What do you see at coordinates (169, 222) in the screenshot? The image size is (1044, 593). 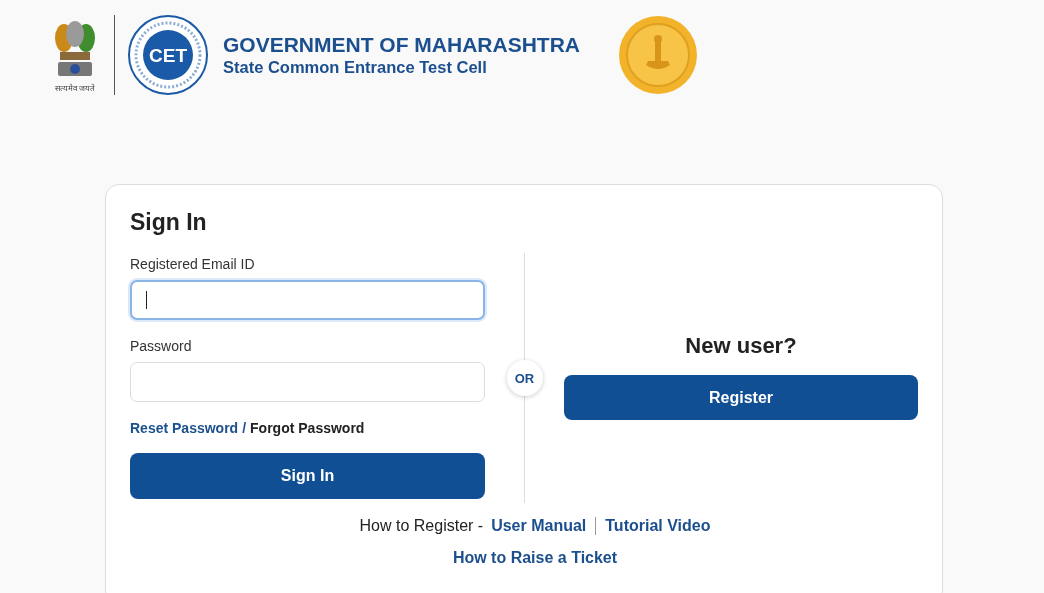 I see `sign-in-heading: Sign In` at bounding box center [169, 222].